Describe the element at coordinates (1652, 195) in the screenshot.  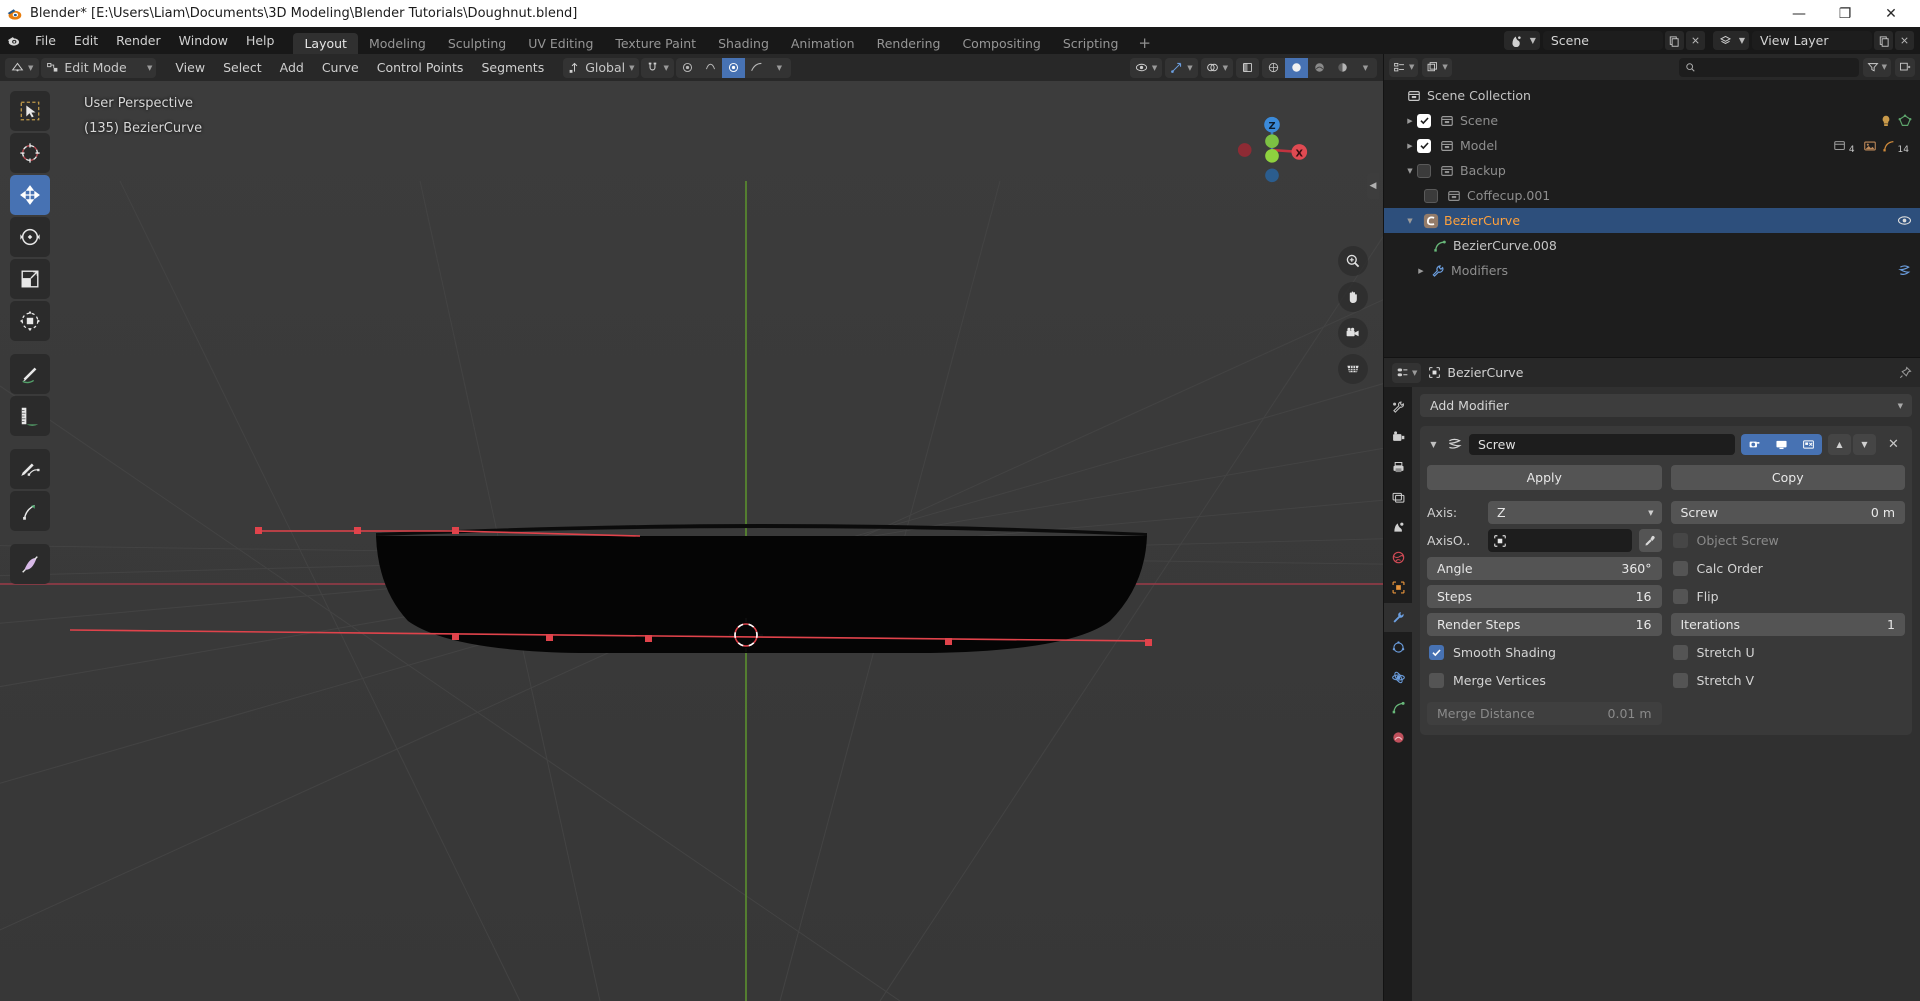
I see `outliner-row-coffecup: Coffecup.001` at that location.